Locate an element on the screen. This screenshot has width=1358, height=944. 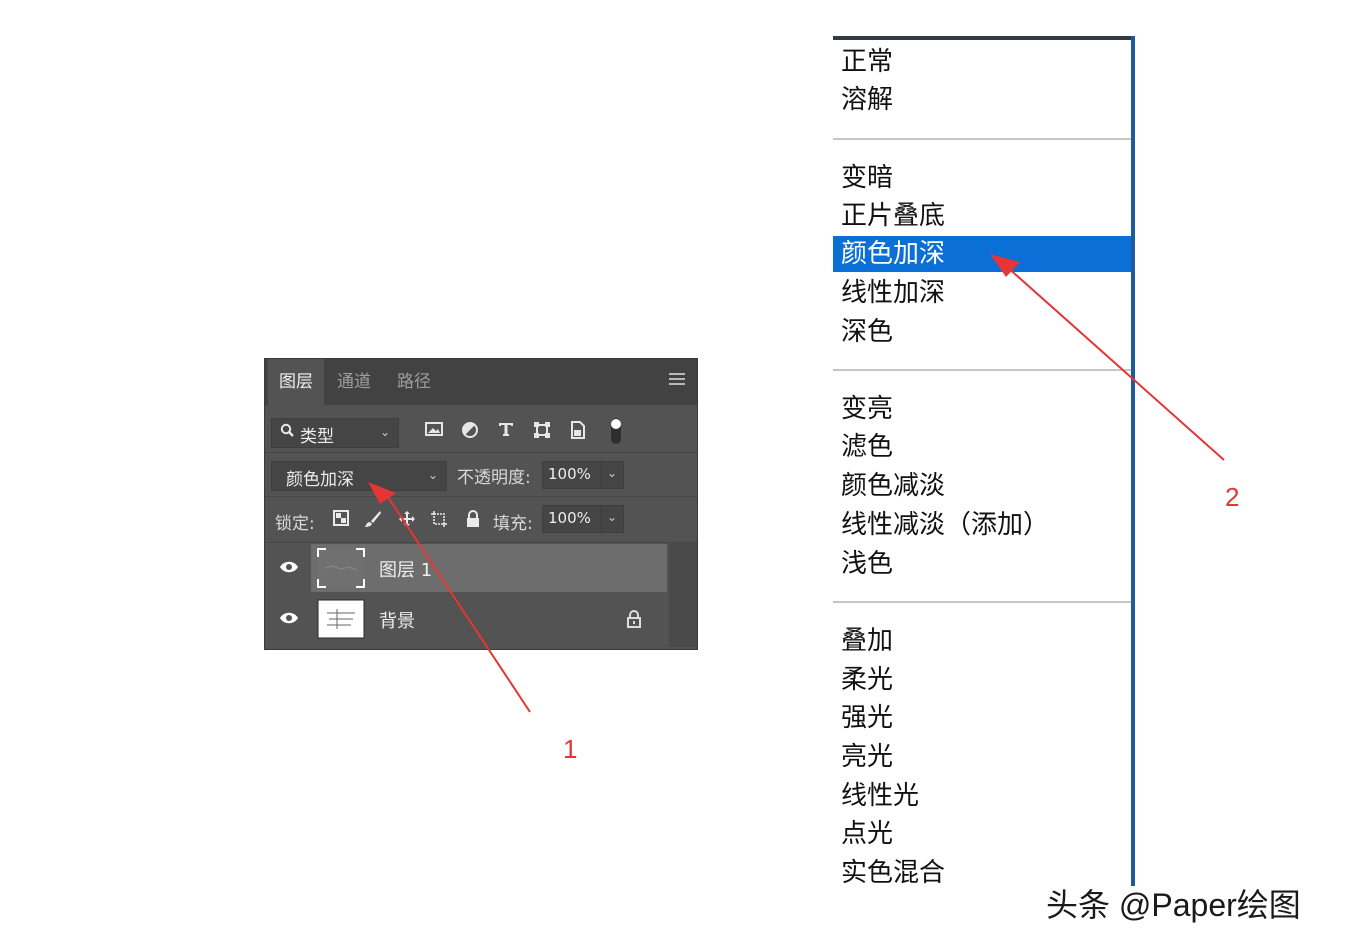
lock-paint-brush-icon is located at coordinates (373, 520).